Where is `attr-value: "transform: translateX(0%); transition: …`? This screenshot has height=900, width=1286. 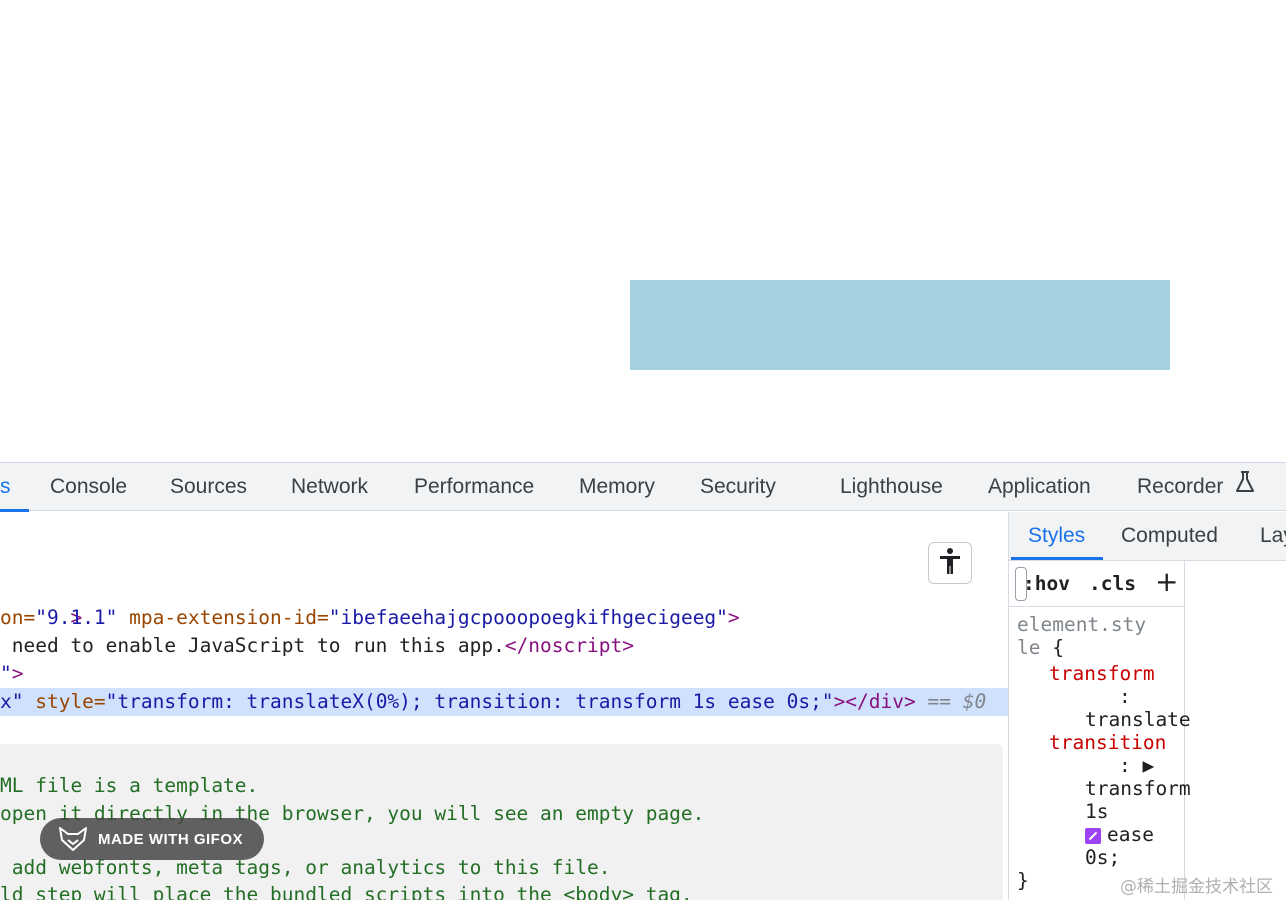
attr-value: "transform: translateX(0%); transition: … is located at coordinates (469, 701).